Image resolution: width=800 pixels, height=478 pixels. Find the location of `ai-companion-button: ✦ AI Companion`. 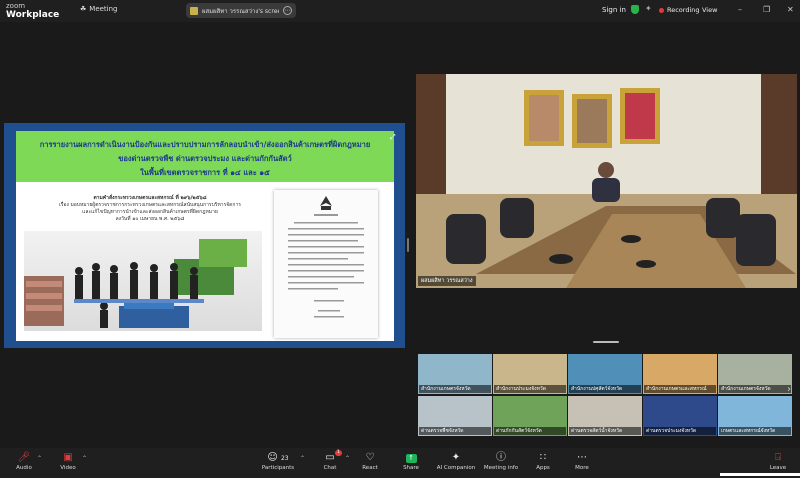

ai-companion-button: ✦ AI Companion is located at coordinates (456, 460).